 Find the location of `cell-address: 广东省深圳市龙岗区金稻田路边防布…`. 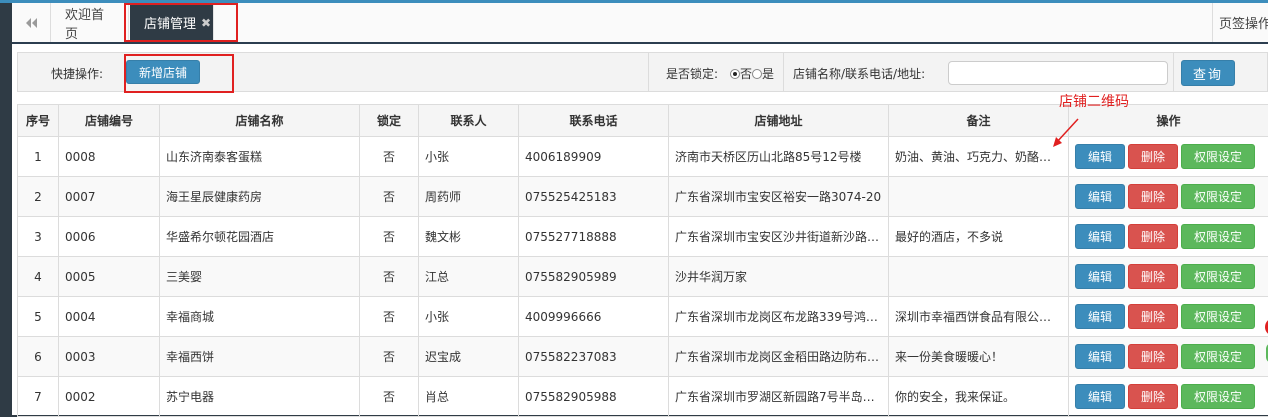

cell-address: 广东省深圳市龙岗区金稻田路边防布… is located at coordinates (779, 357).